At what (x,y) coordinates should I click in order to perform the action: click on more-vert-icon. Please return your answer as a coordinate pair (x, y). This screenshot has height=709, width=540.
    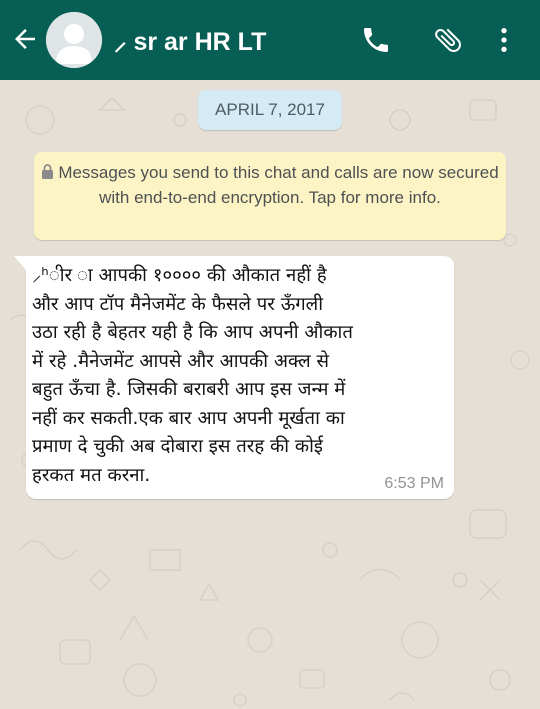
    Looking at the image, I should click on (504, 40).